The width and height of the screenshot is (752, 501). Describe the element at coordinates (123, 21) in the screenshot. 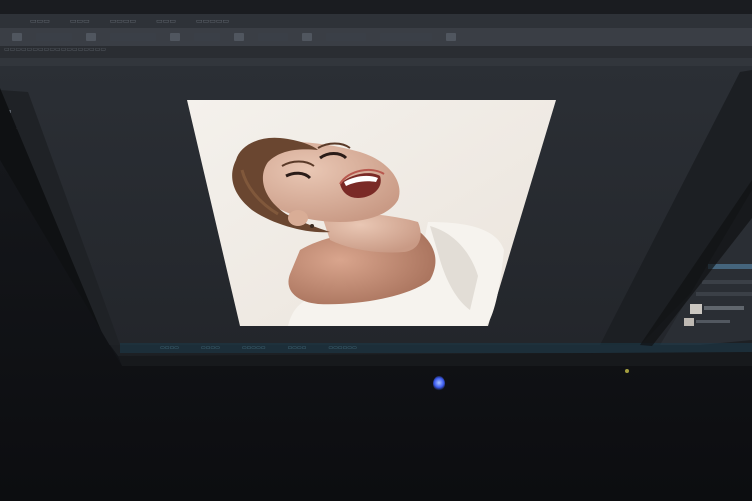

I see `menu-blur-3: ▭▭▭▭` at that location.